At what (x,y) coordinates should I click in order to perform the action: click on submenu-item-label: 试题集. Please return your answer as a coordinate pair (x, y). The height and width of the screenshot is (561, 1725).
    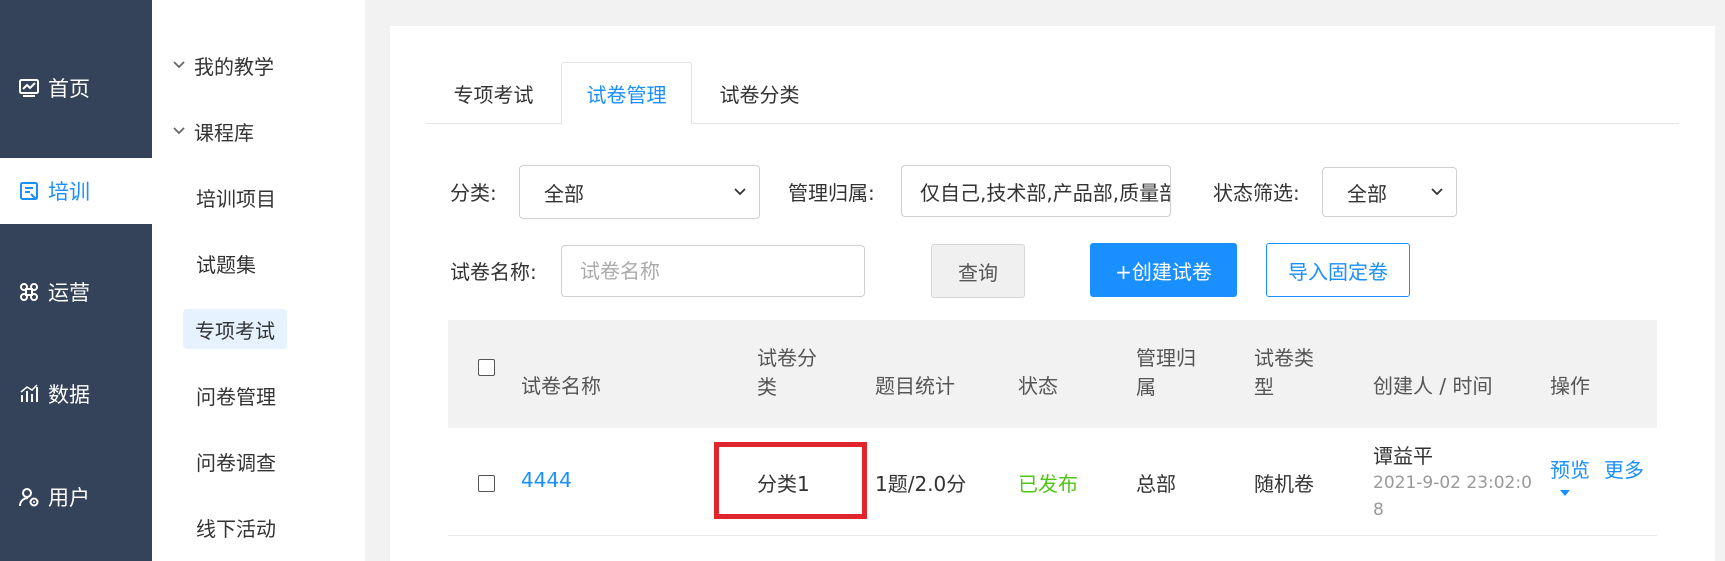
    Looking at the image, I should click on (226, 264).